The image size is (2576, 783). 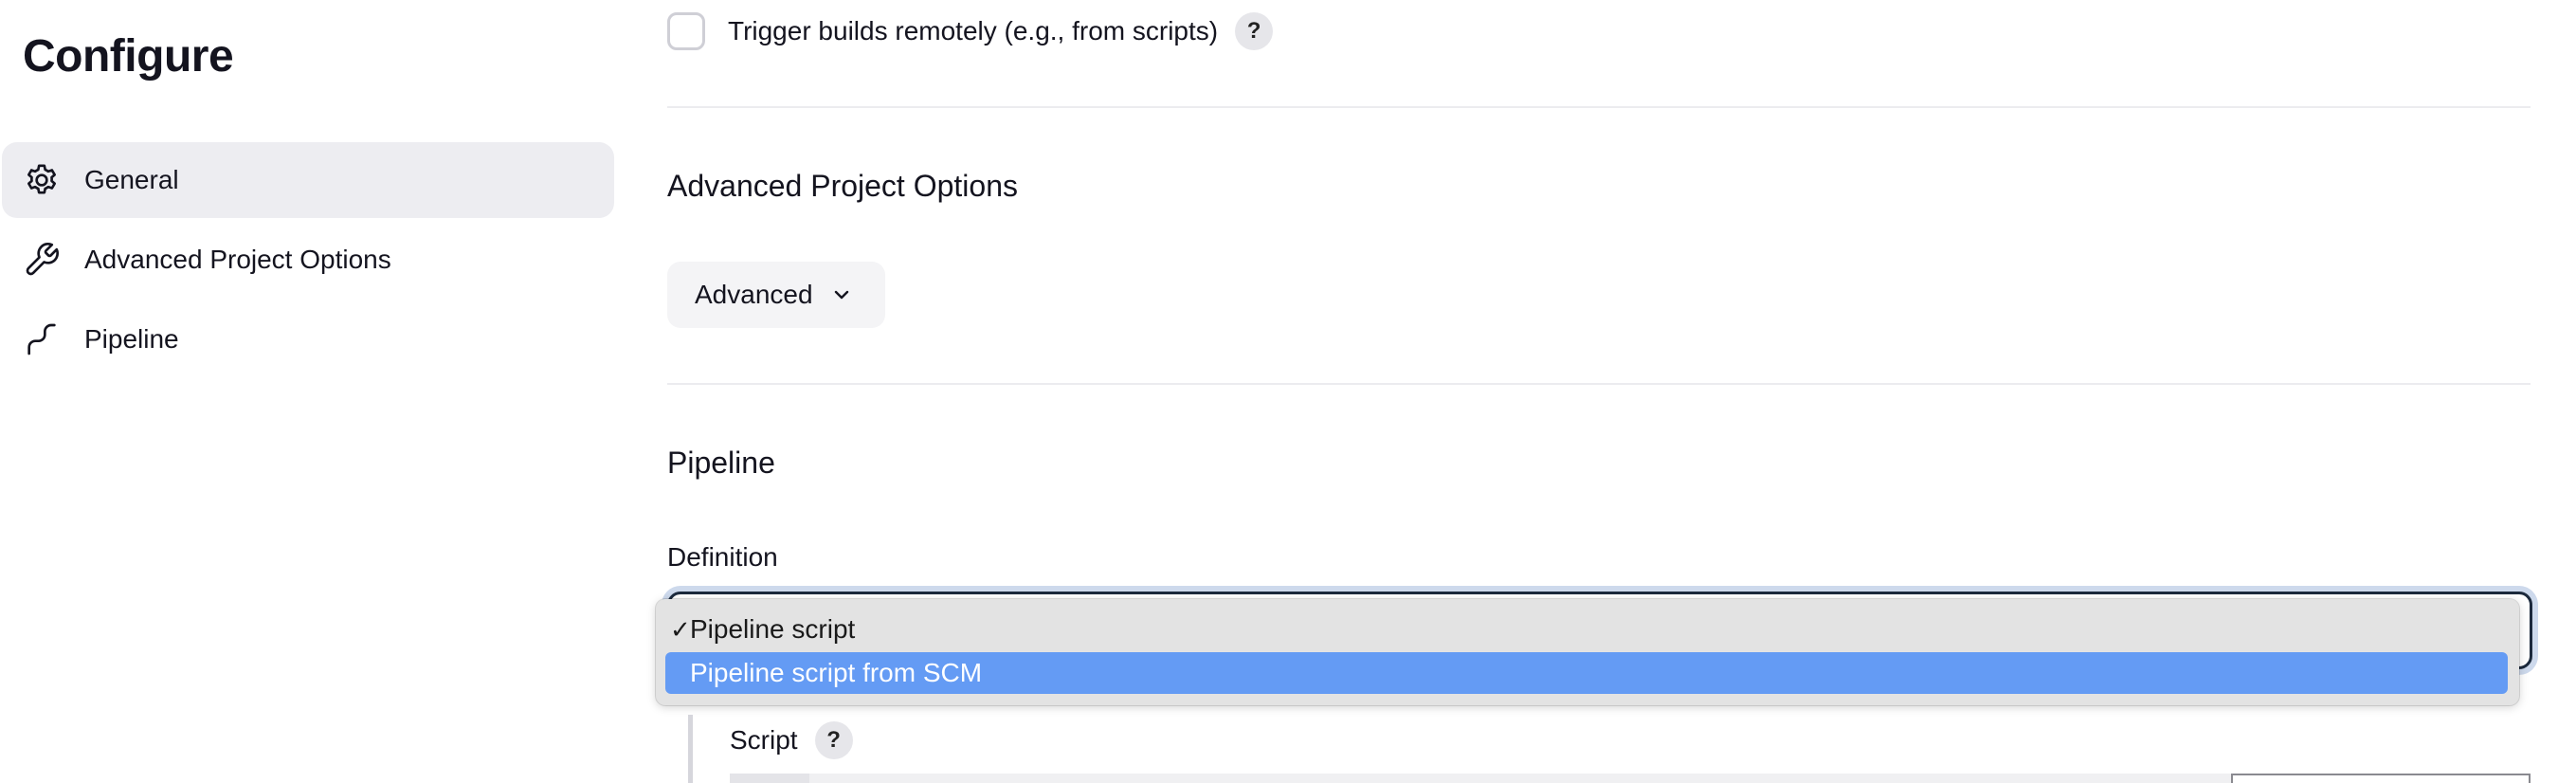 What do you see at coordinates (721, 463) in the screenshot?
I see `pipeline-section-title: Pipeline` at bounding box center [721, 463].